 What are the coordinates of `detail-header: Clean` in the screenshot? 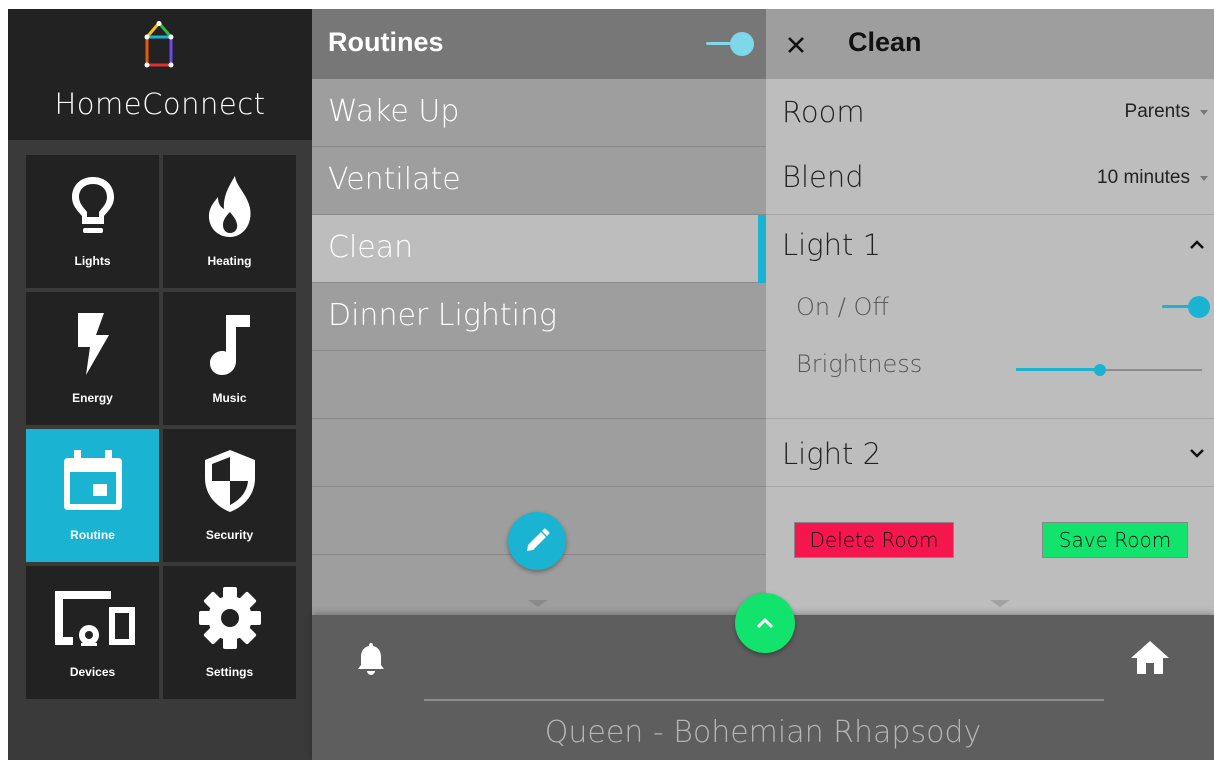 It's located at (990, 44).